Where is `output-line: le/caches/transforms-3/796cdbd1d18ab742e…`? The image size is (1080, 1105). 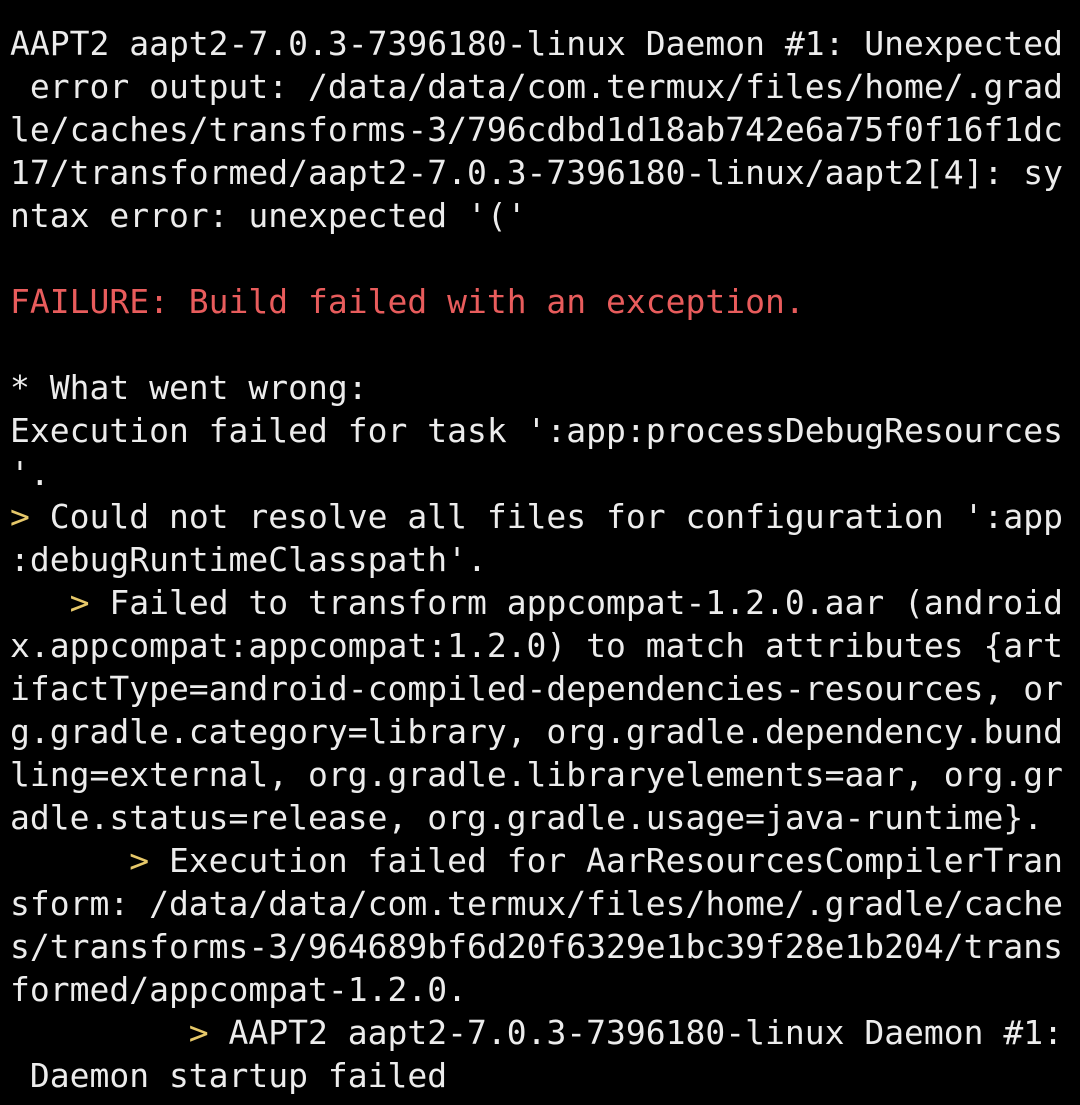
output-line: le/caches/transforms-3/796cdbd1d18ab742e… is located at coordinates (536, 129).